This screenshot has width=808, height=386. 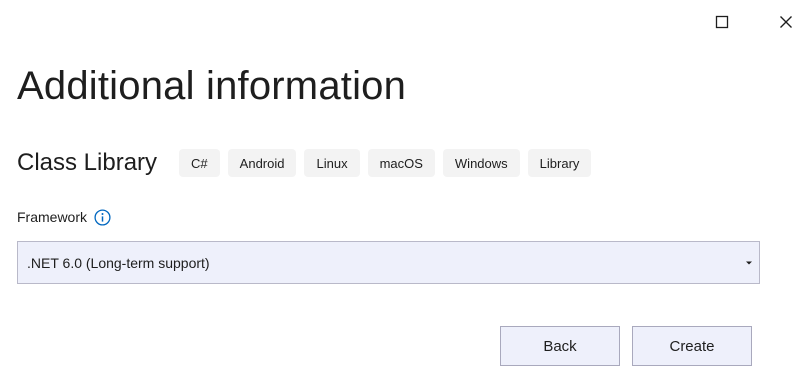 What do you see at coordinates (692, 346) in the screenshot?
I see `create-button: Create` at bounding box center [692, 346].